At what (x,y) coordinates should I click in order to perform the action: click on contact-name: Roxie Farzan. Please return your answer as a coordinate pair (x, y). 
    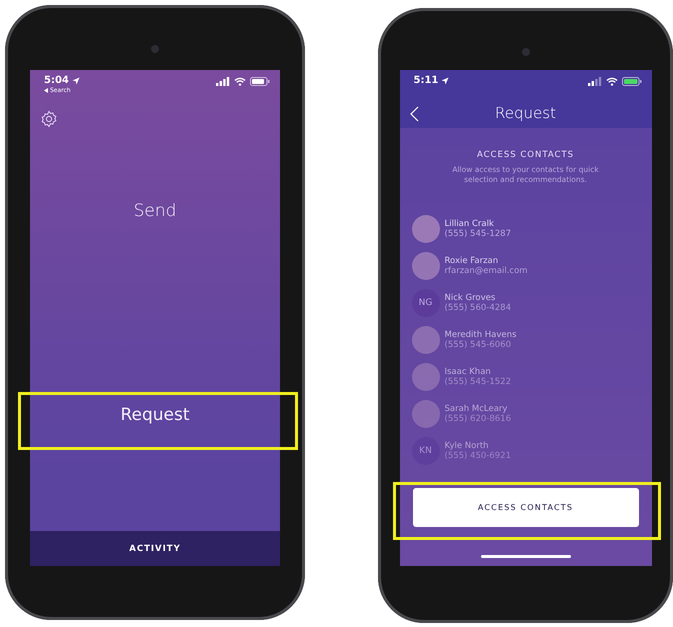
    Looking at the image, I should click on (472, 261).